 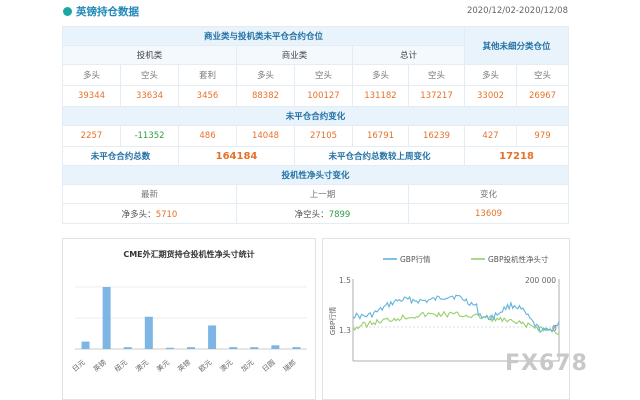 I want to click on spec-value-row: 净多头：5710 净空头：7899 13609, so click(x=316, y=213).